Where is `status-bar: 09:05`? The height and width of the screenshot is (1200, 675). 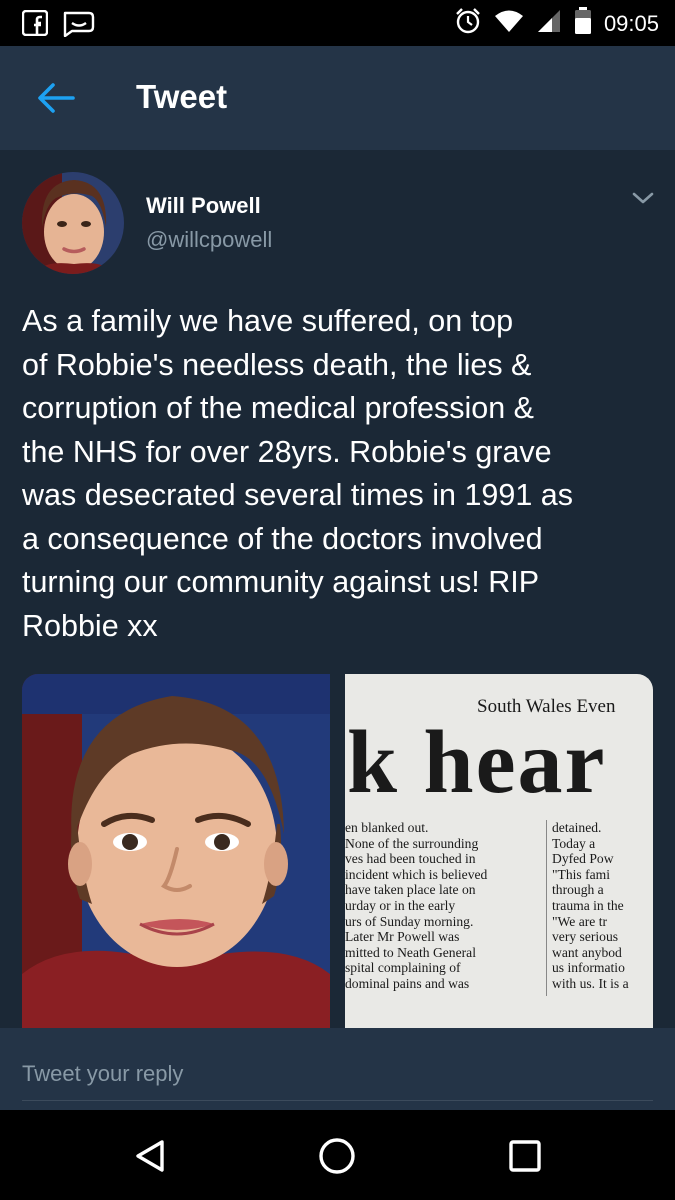
status-bar: 09:05 is located at coordinates (337, 23).